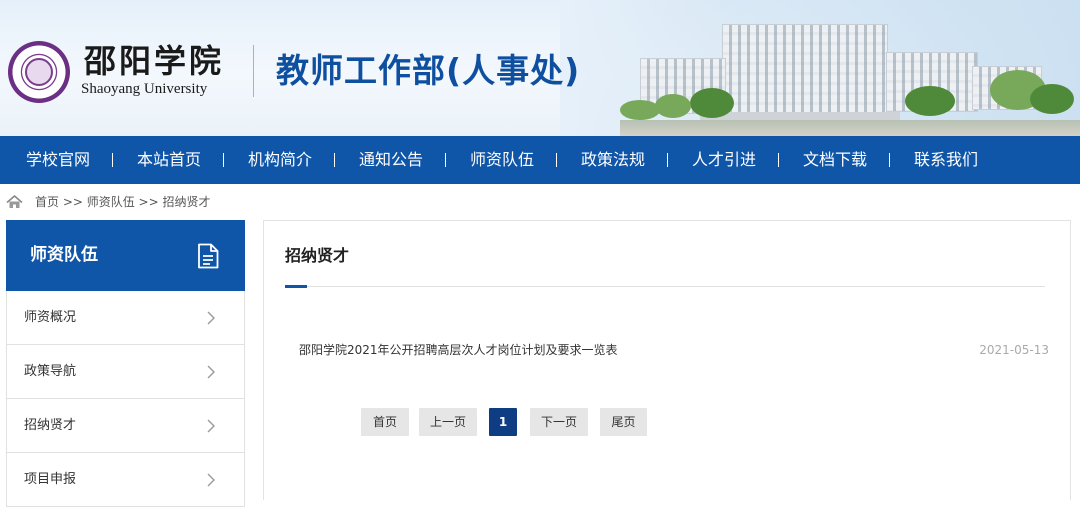 This screenshot has height=507, width=1080. What do you see at coordinates (559, 422) in the screenshot?
I see `next-page-button: 下一页` at bounding box center [559, 422].